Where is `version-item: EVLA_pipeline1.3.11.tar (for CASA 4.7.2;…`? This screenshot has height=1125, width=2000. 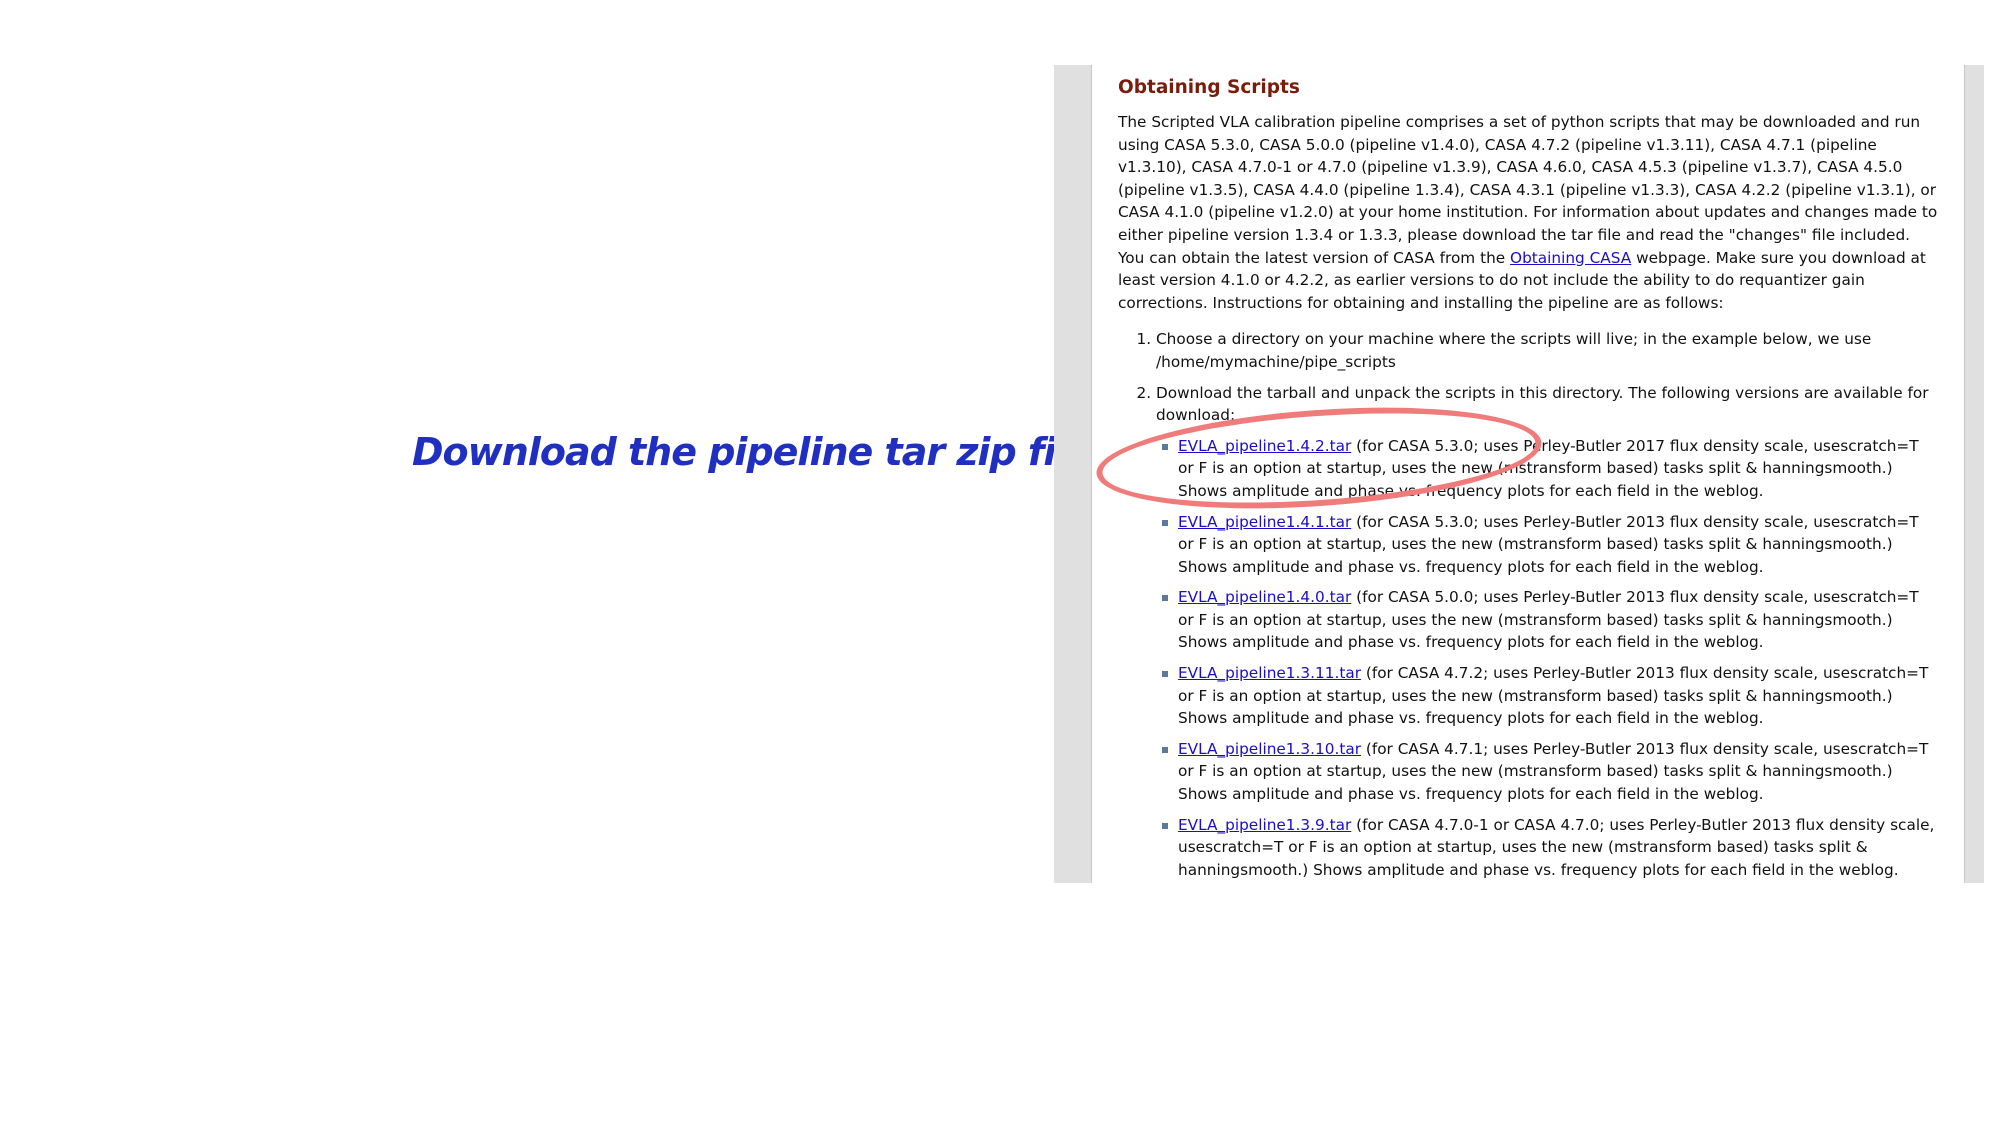
version-item: EVLA_pipeline1.3.11.tar (for CASA 4.7.2;… is located at coordinates (1550, 696).